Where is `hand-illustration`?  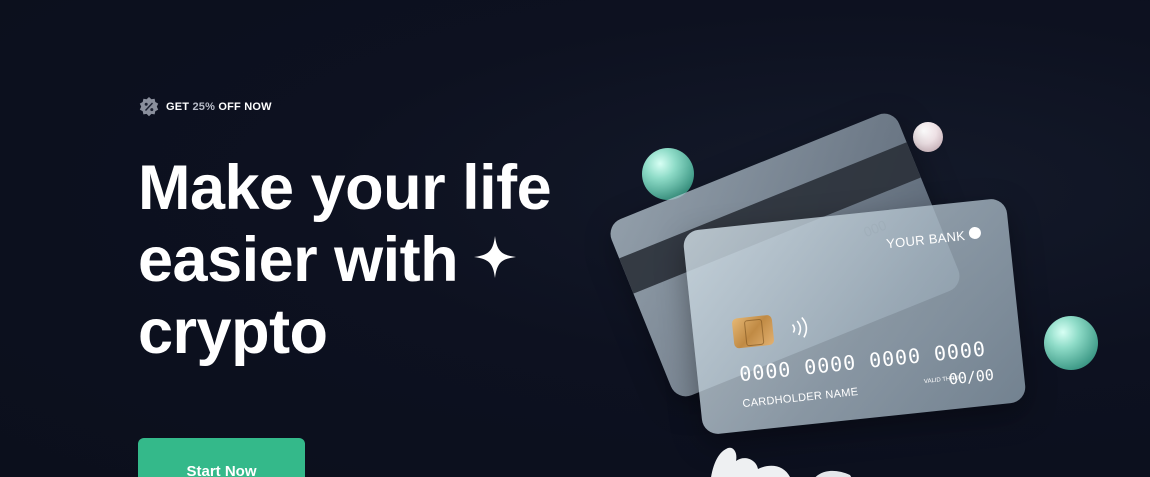
hand-illustration is located at coordinates (780, 451).